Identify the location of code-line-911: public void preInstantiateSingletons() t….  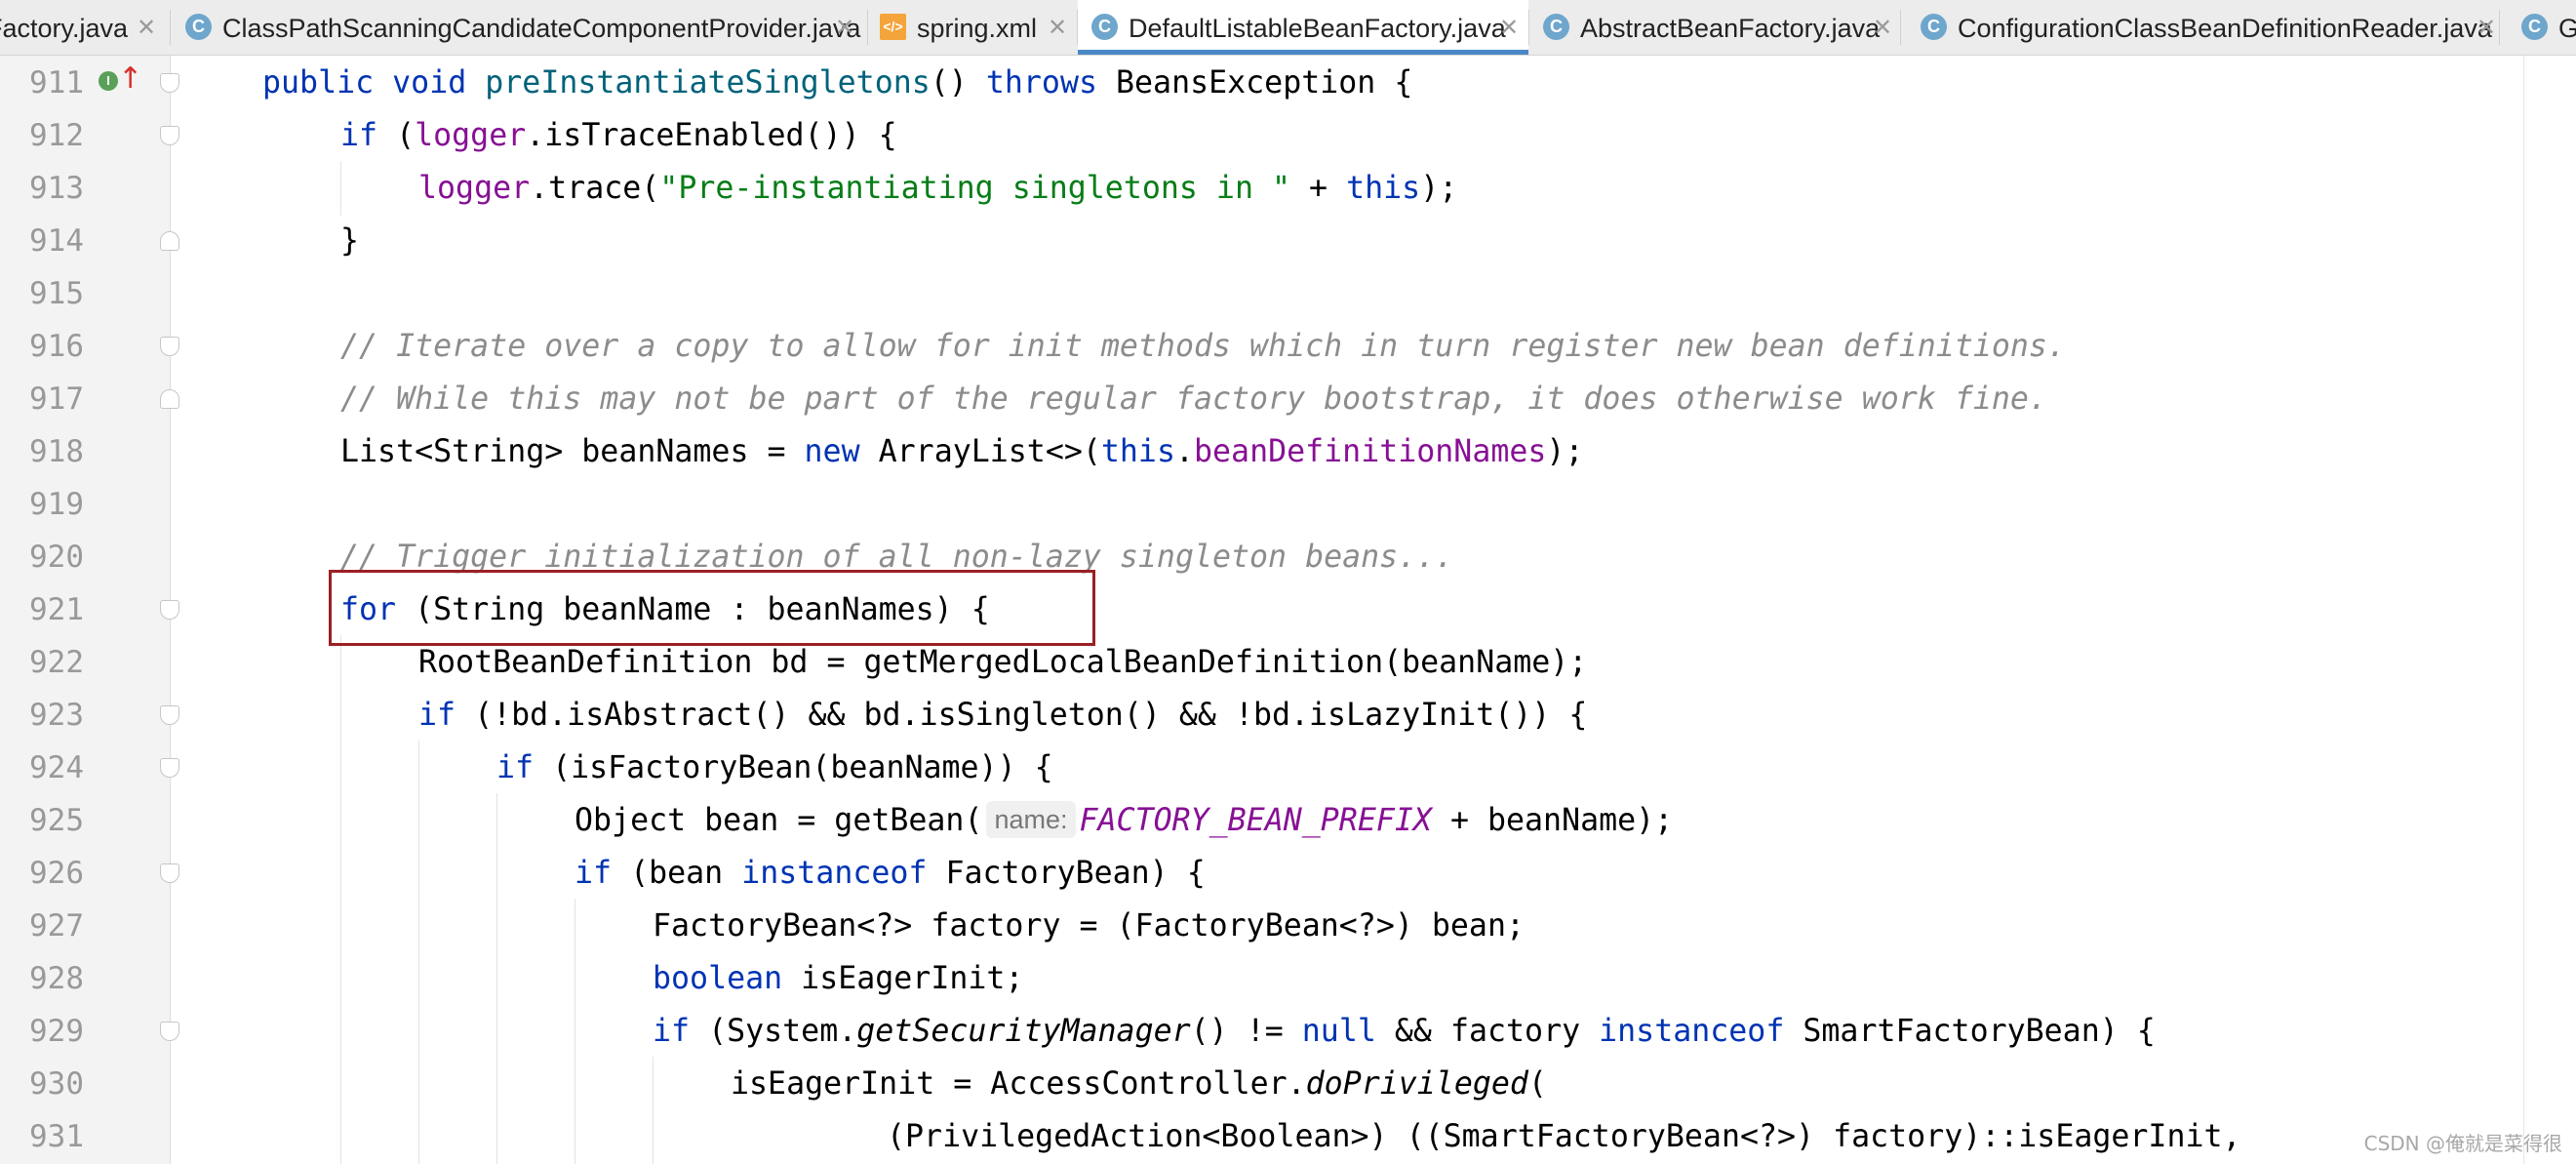
(837, 83).